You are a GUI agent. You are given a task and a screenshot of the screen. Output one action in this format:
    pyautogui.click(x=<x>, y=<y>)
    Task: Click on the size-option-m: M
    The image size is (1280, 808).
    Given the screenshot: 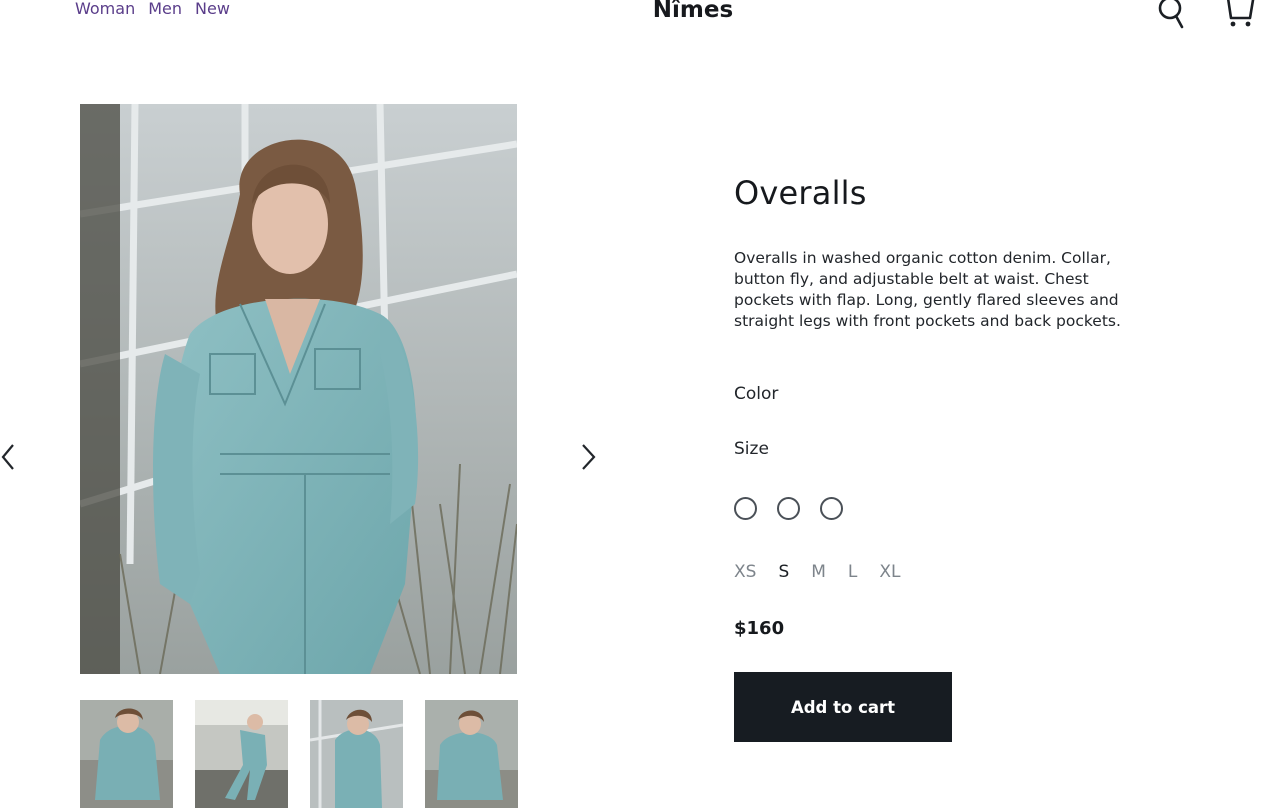 What is the action you would take?
    pyautogui.click(x=818, y=572)
    